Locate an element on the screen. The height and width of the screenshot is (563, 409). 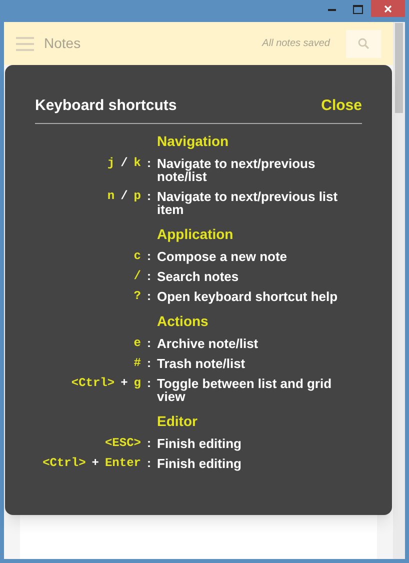
maximize-icon is located at coordinates (358, 9).